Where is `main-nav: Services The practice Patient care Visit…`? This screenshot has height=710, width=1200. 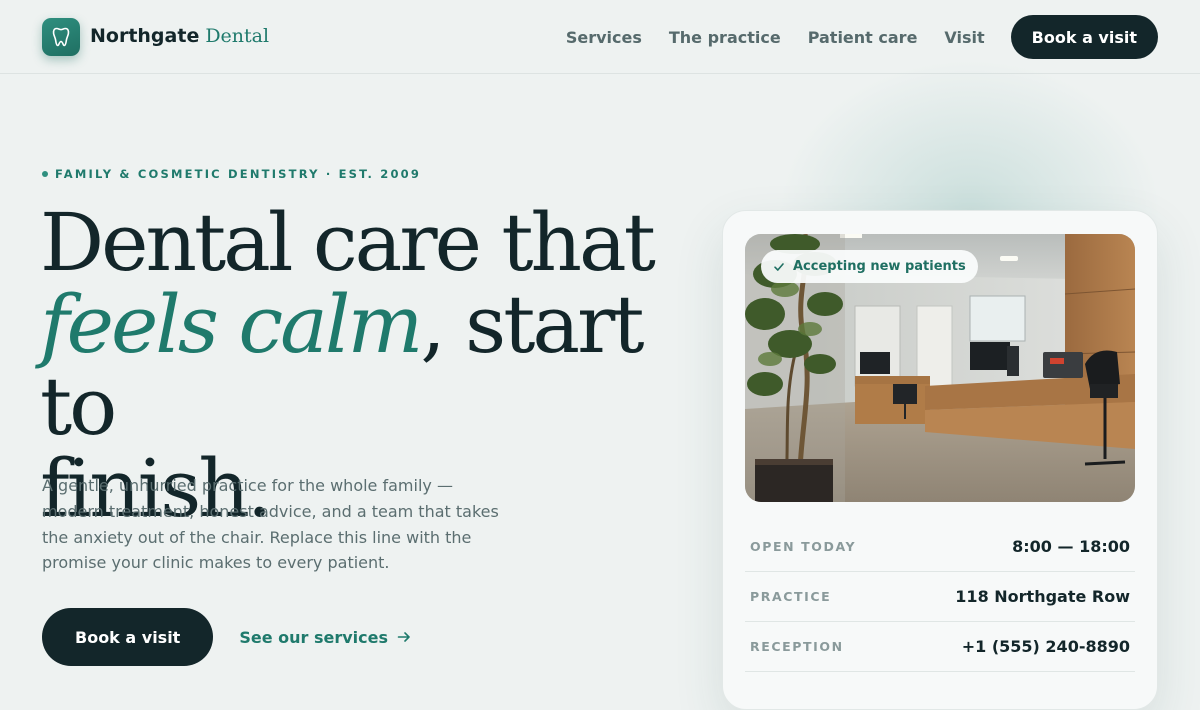
main-nav: Services The practice Patient care Visit… is located at coordinates (862, 37).